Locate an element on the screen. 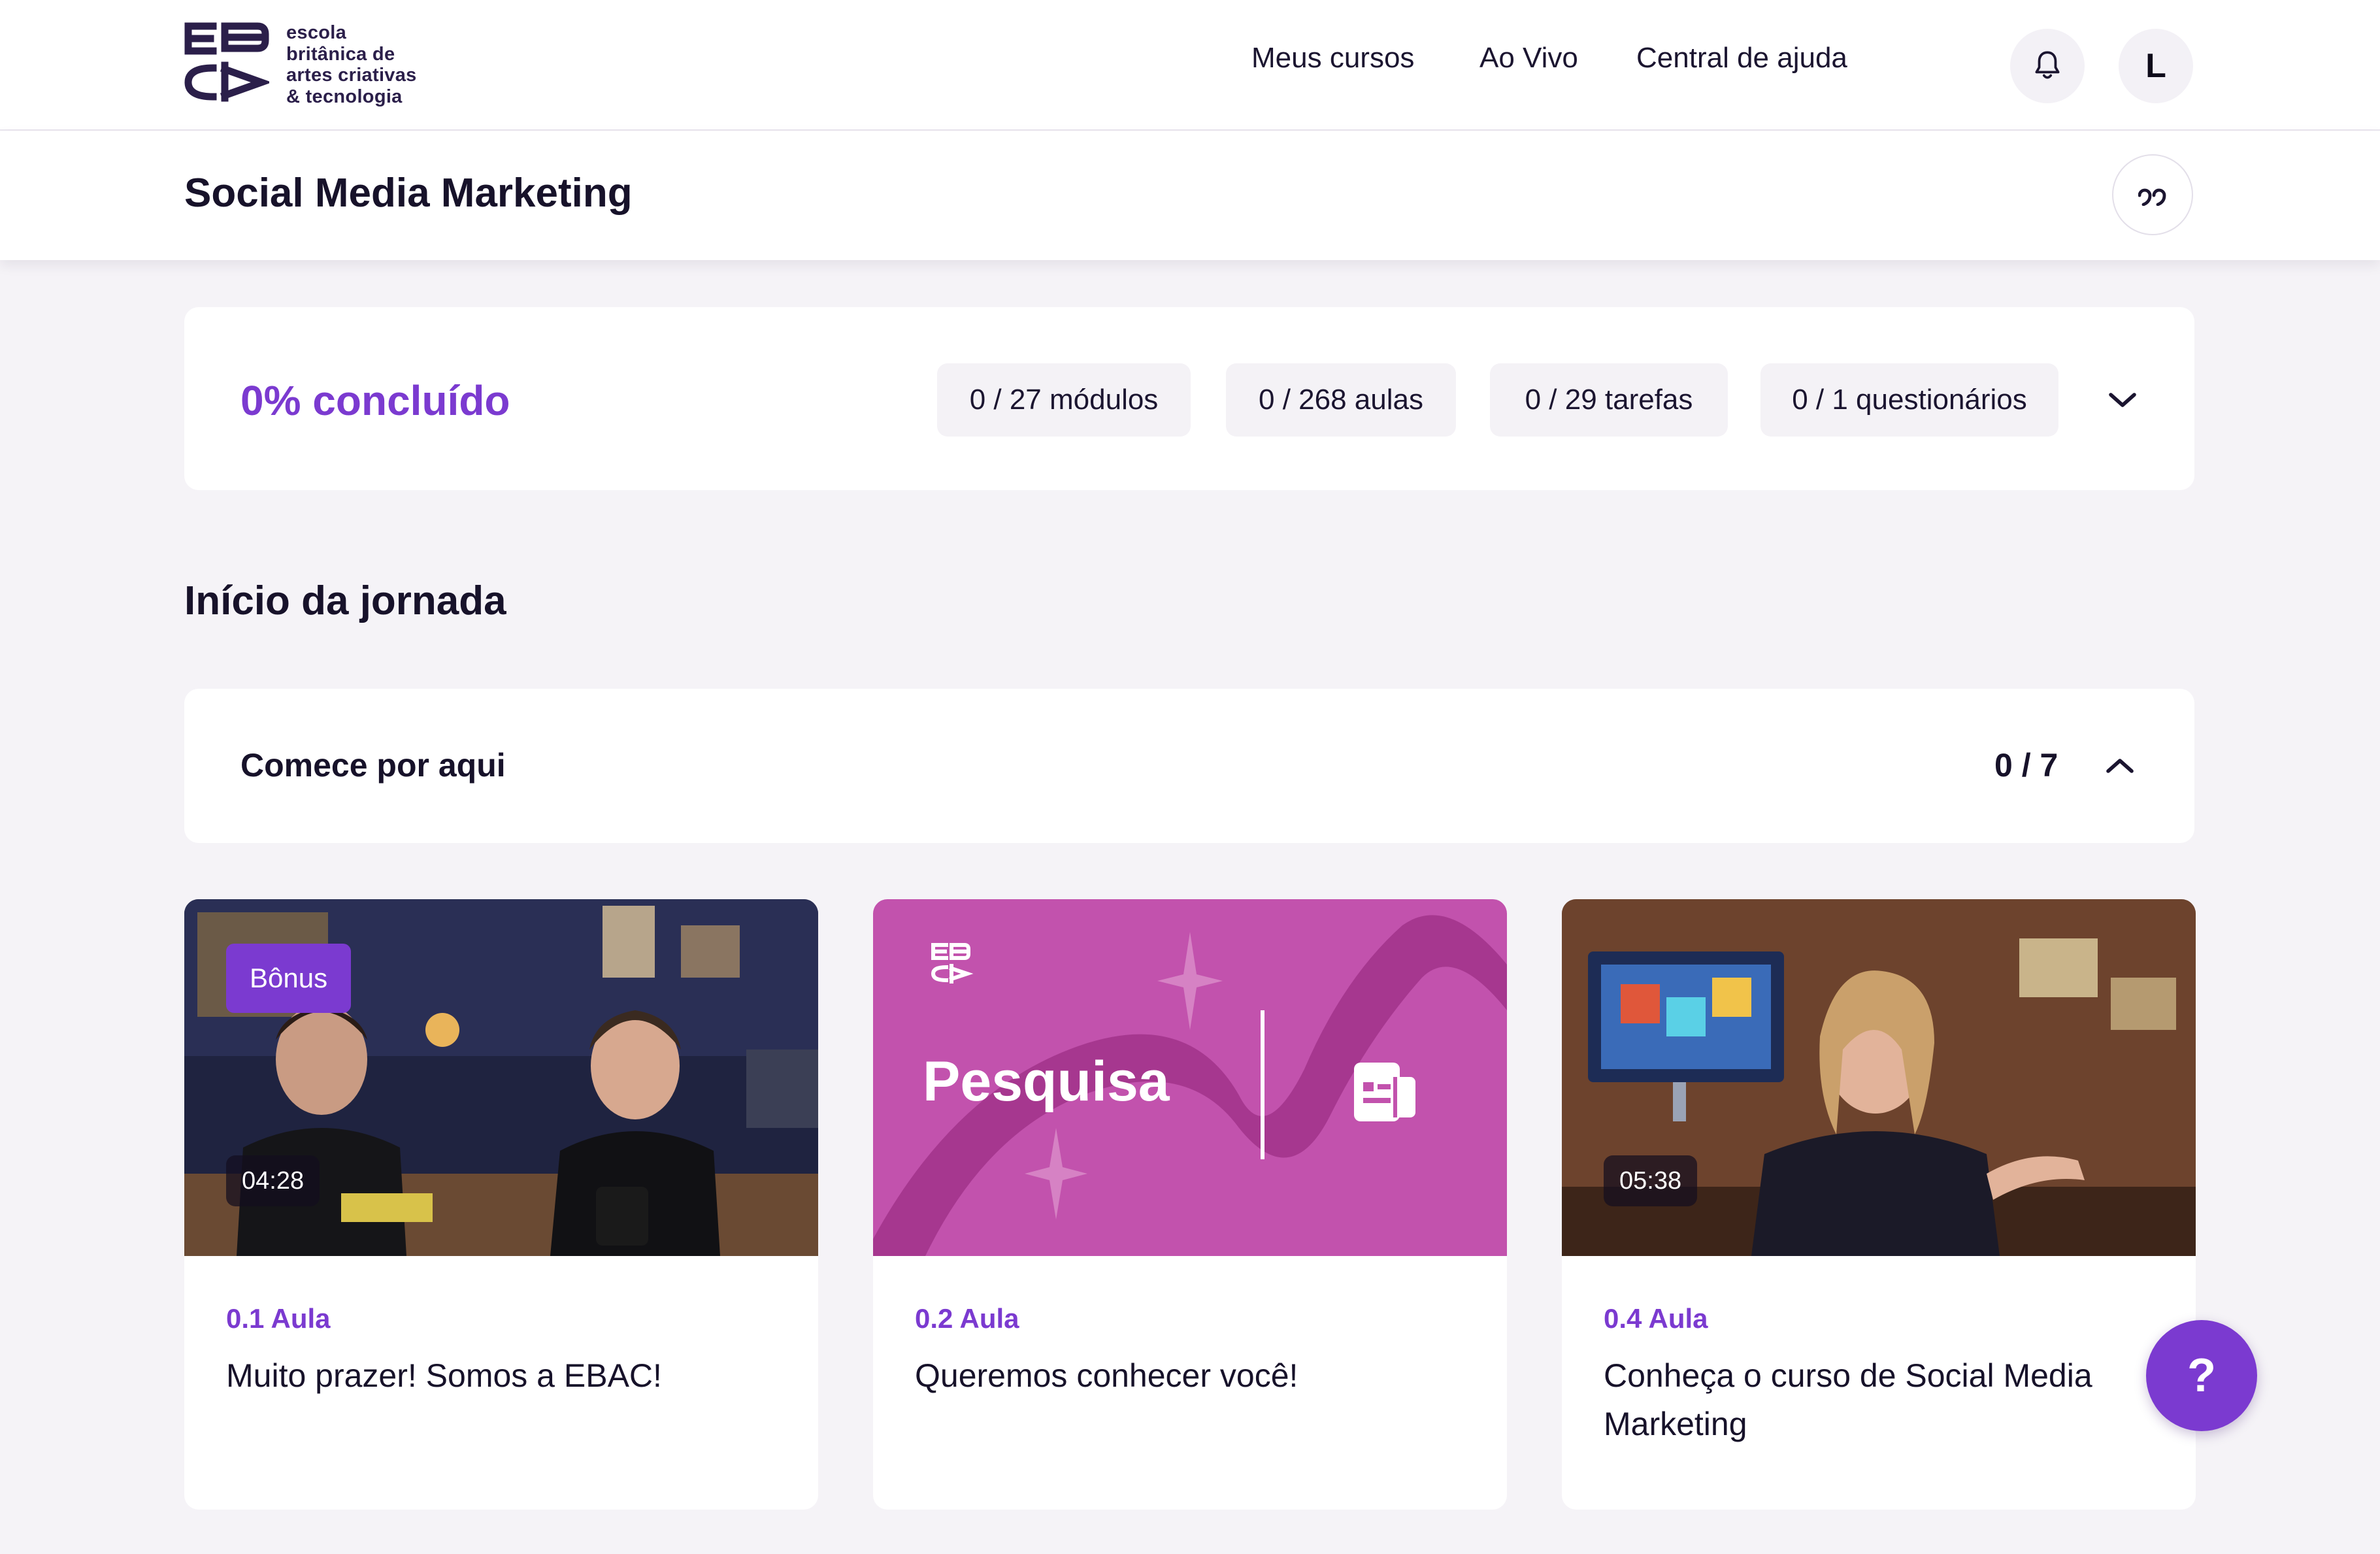  stat-tasks: 0 / 29 tarefas is located at coordinates (1609, 400).